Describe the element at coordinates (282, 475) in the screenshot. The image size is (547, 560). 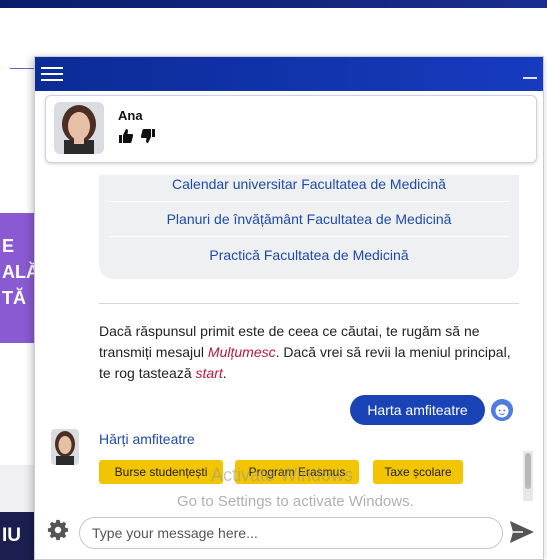
I see `activate-windows-title: Activate Windows` at that location.